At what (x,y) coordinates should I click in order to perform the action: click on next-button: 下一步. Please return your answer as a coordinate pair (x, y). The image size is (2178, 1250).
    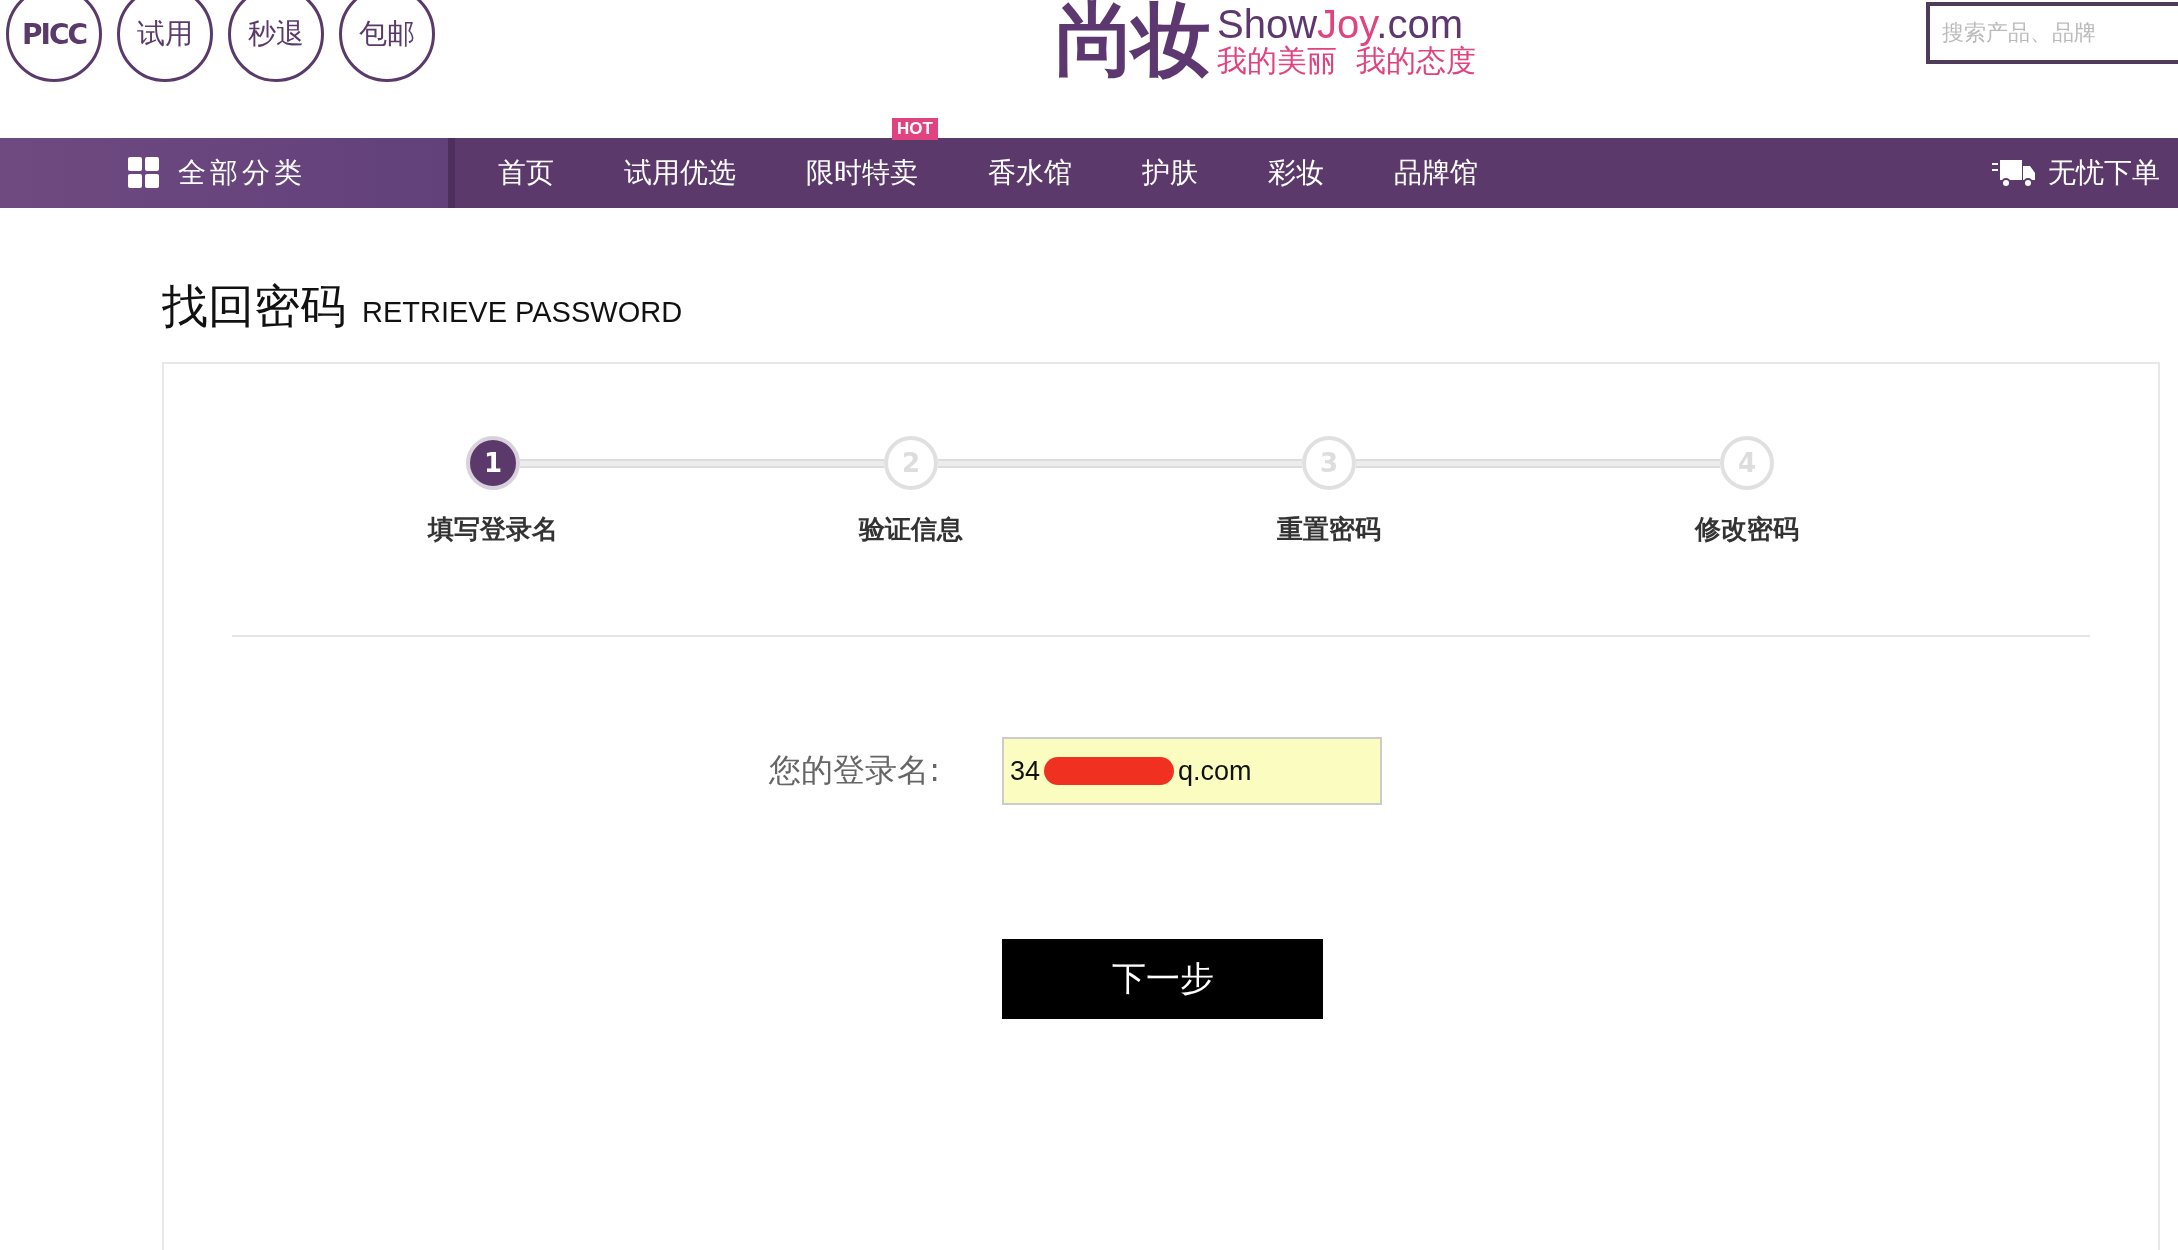
    Looking at the image, I should click on (1162, 979).